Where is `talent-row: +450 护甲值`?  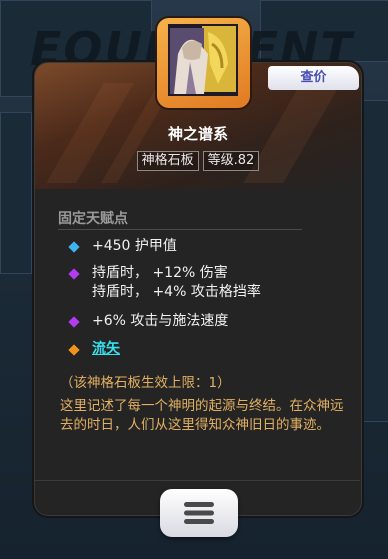 talent-row: +450 护甲值 is located at coordinates (134, 246).